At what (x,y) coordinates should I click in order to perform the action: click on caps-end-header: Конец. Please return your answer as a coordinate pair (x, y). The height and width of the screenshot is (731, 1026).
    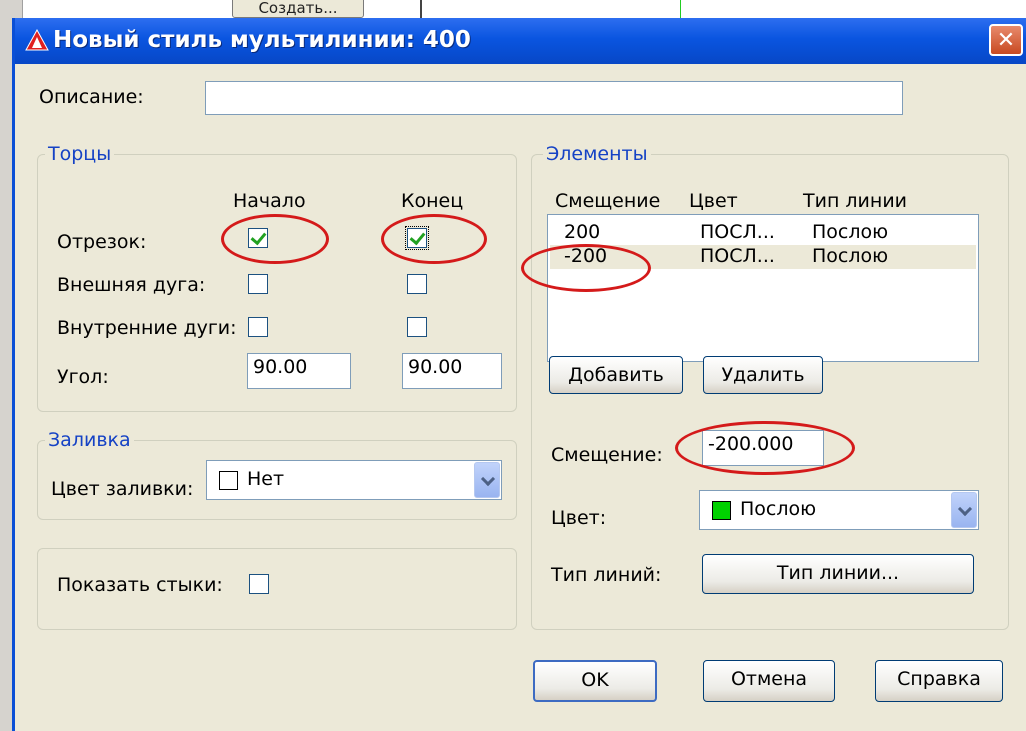
    Looking at the image, I should click on (432, 201).